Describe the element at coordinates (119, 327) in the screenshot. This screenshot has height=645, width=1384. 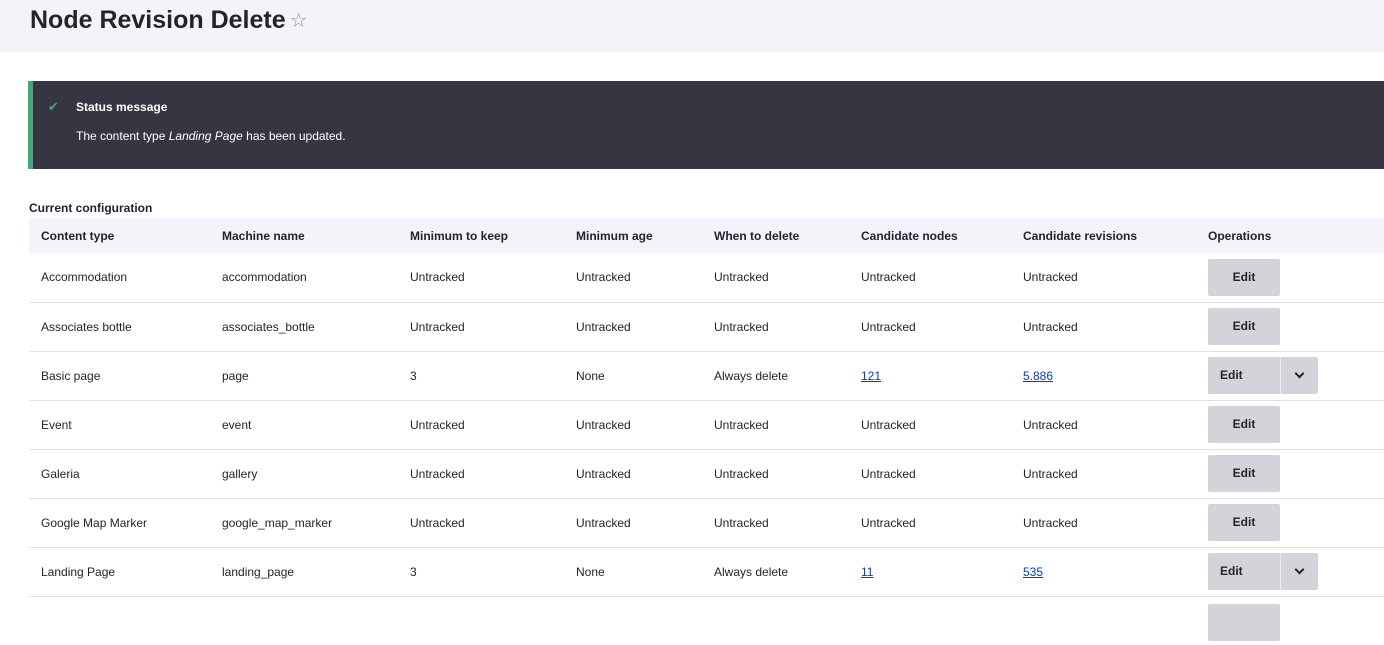
I see `cell-content-type: Associates bottle` at that location.